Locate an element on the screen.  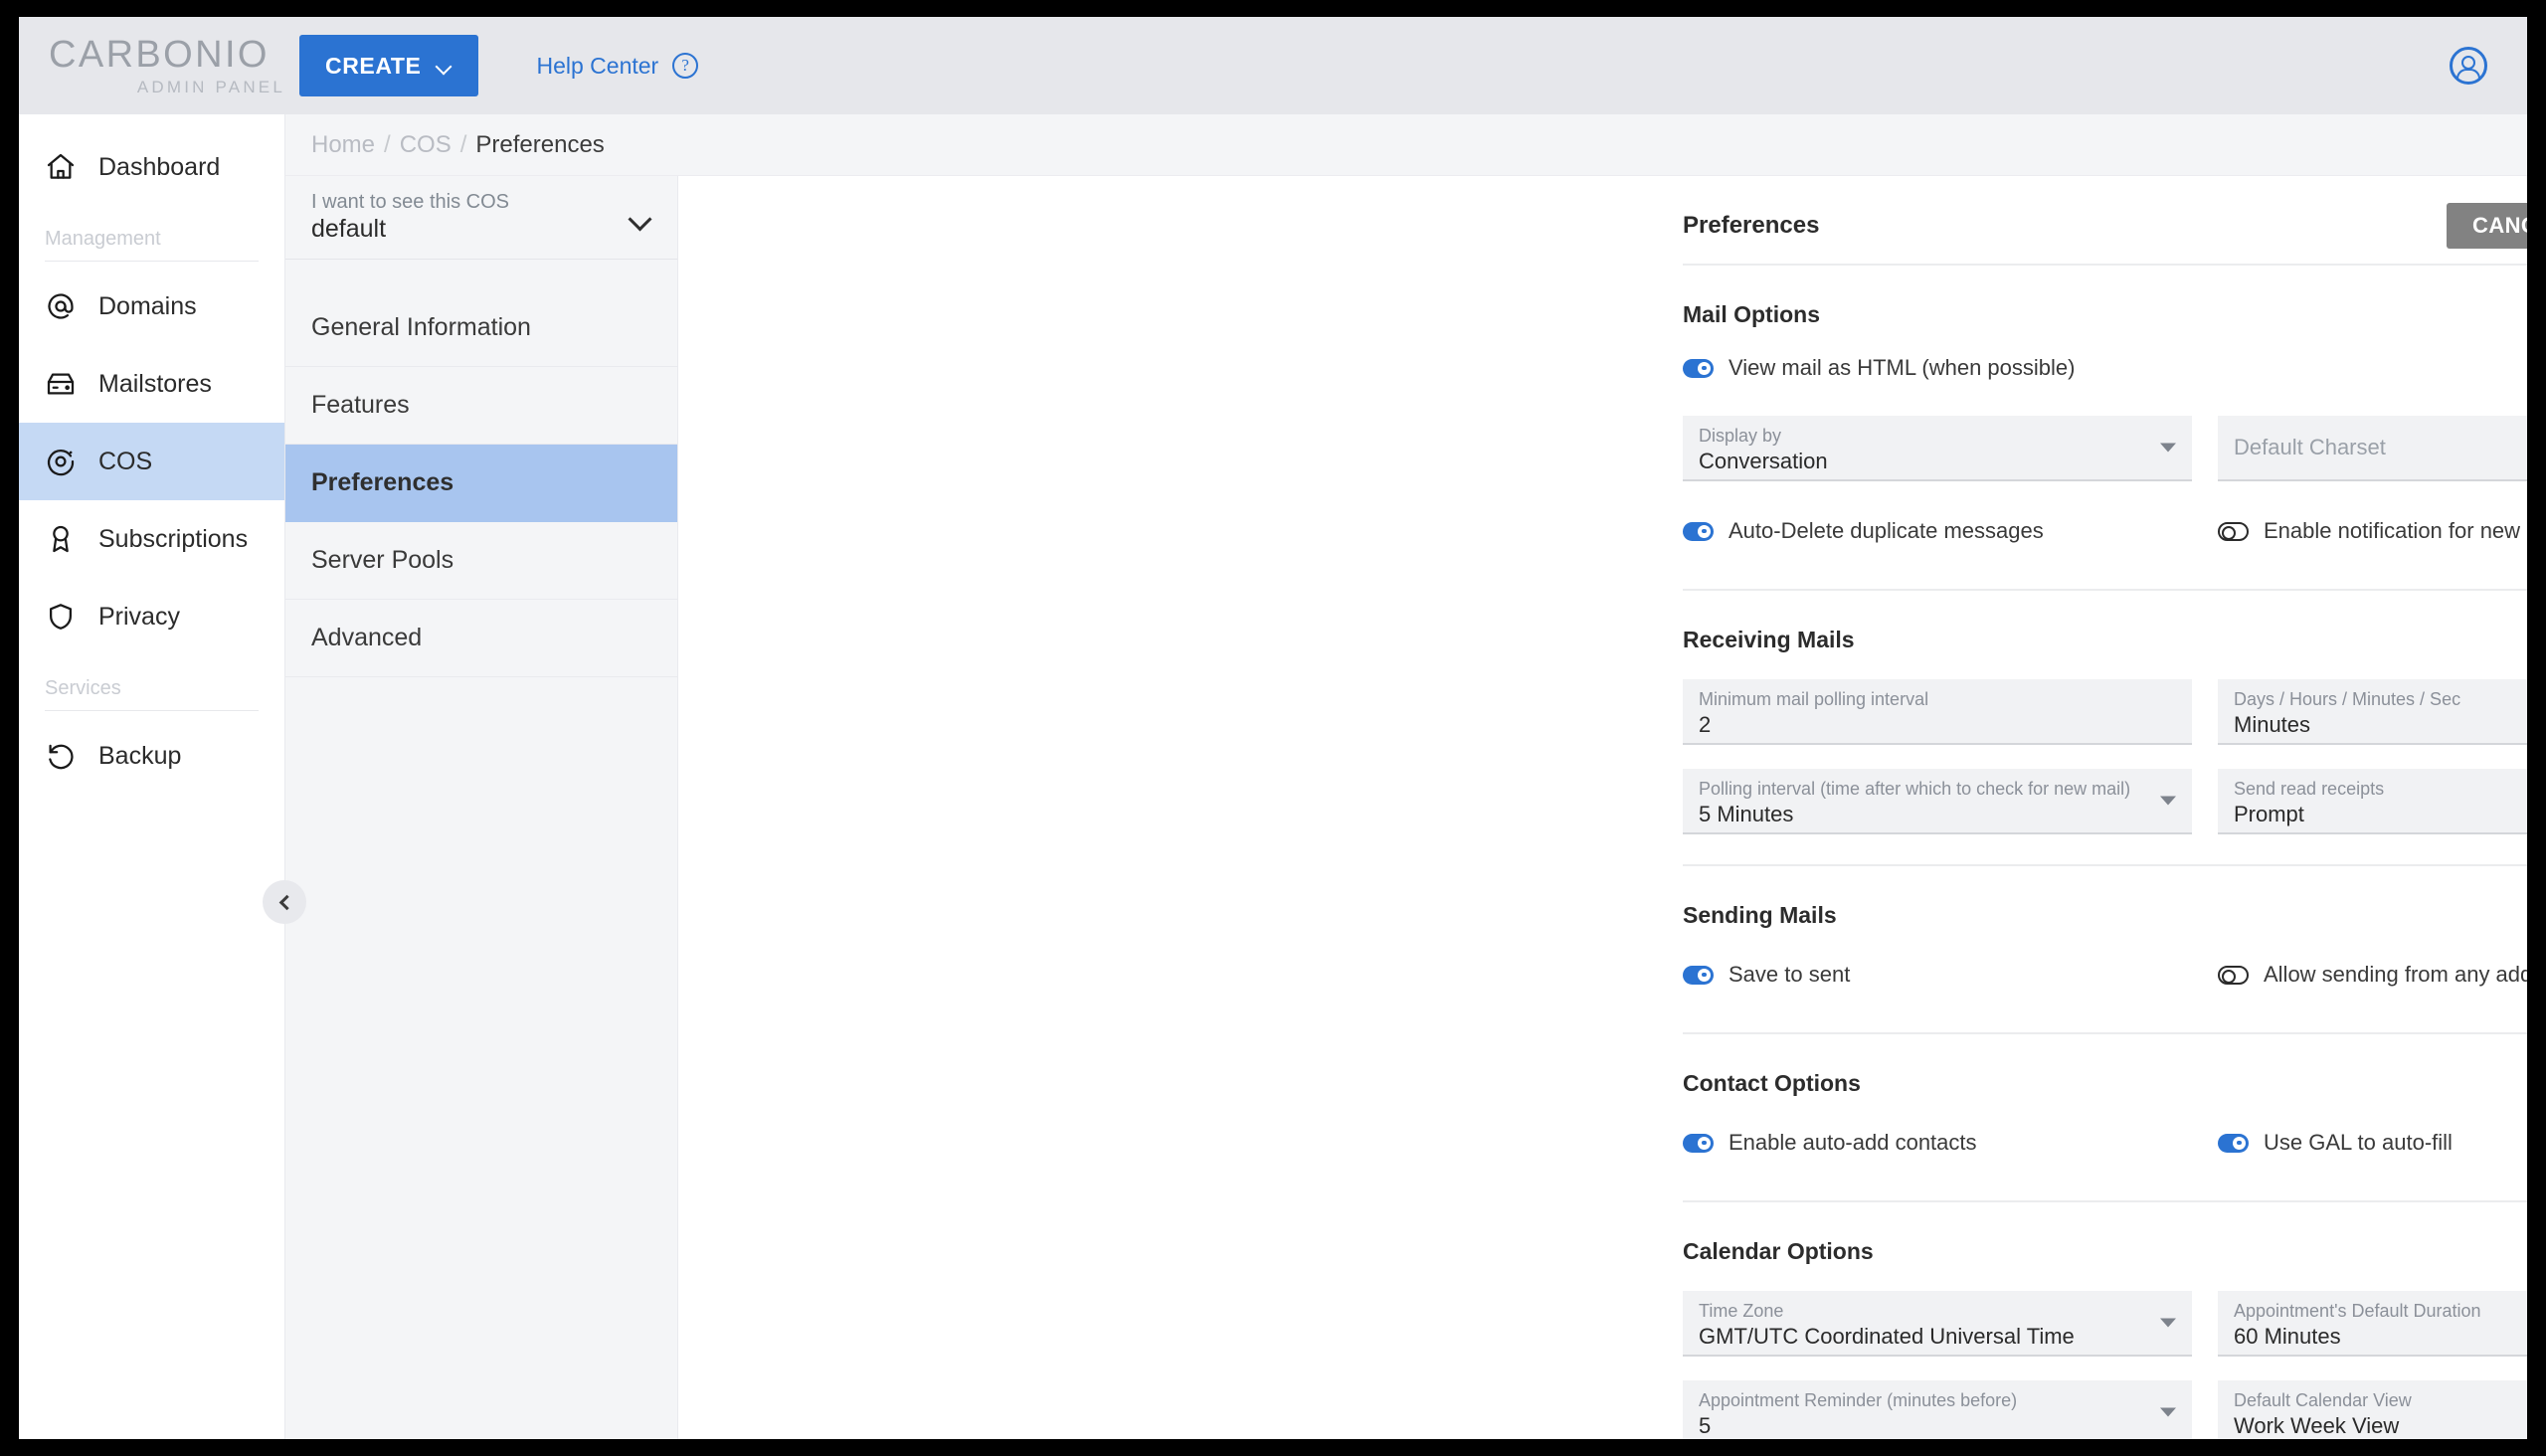
toggle-label: Enable auto-add contacts is located at coordinates (1852, 1142).